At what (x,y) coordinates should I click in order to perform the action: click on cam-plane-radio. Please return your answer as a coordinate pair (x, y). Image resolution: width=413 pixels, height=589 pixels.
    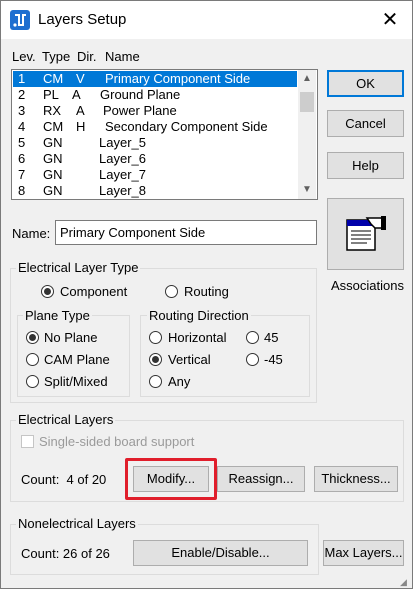
    Looking at the image, I should click on (32, 359).